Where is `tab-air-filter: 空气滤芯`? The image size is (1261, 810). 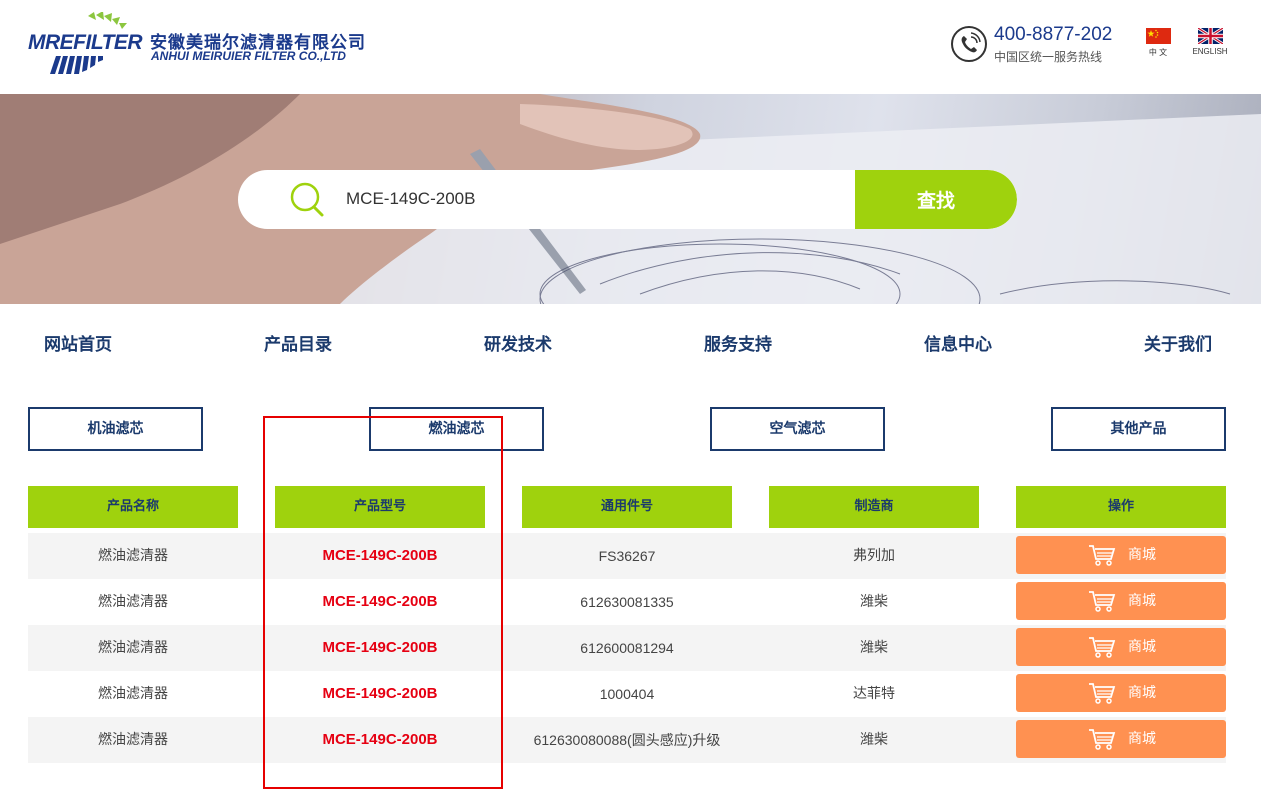
tab-air-filter: 空气滤芯 is located at coordinates (797, 429).